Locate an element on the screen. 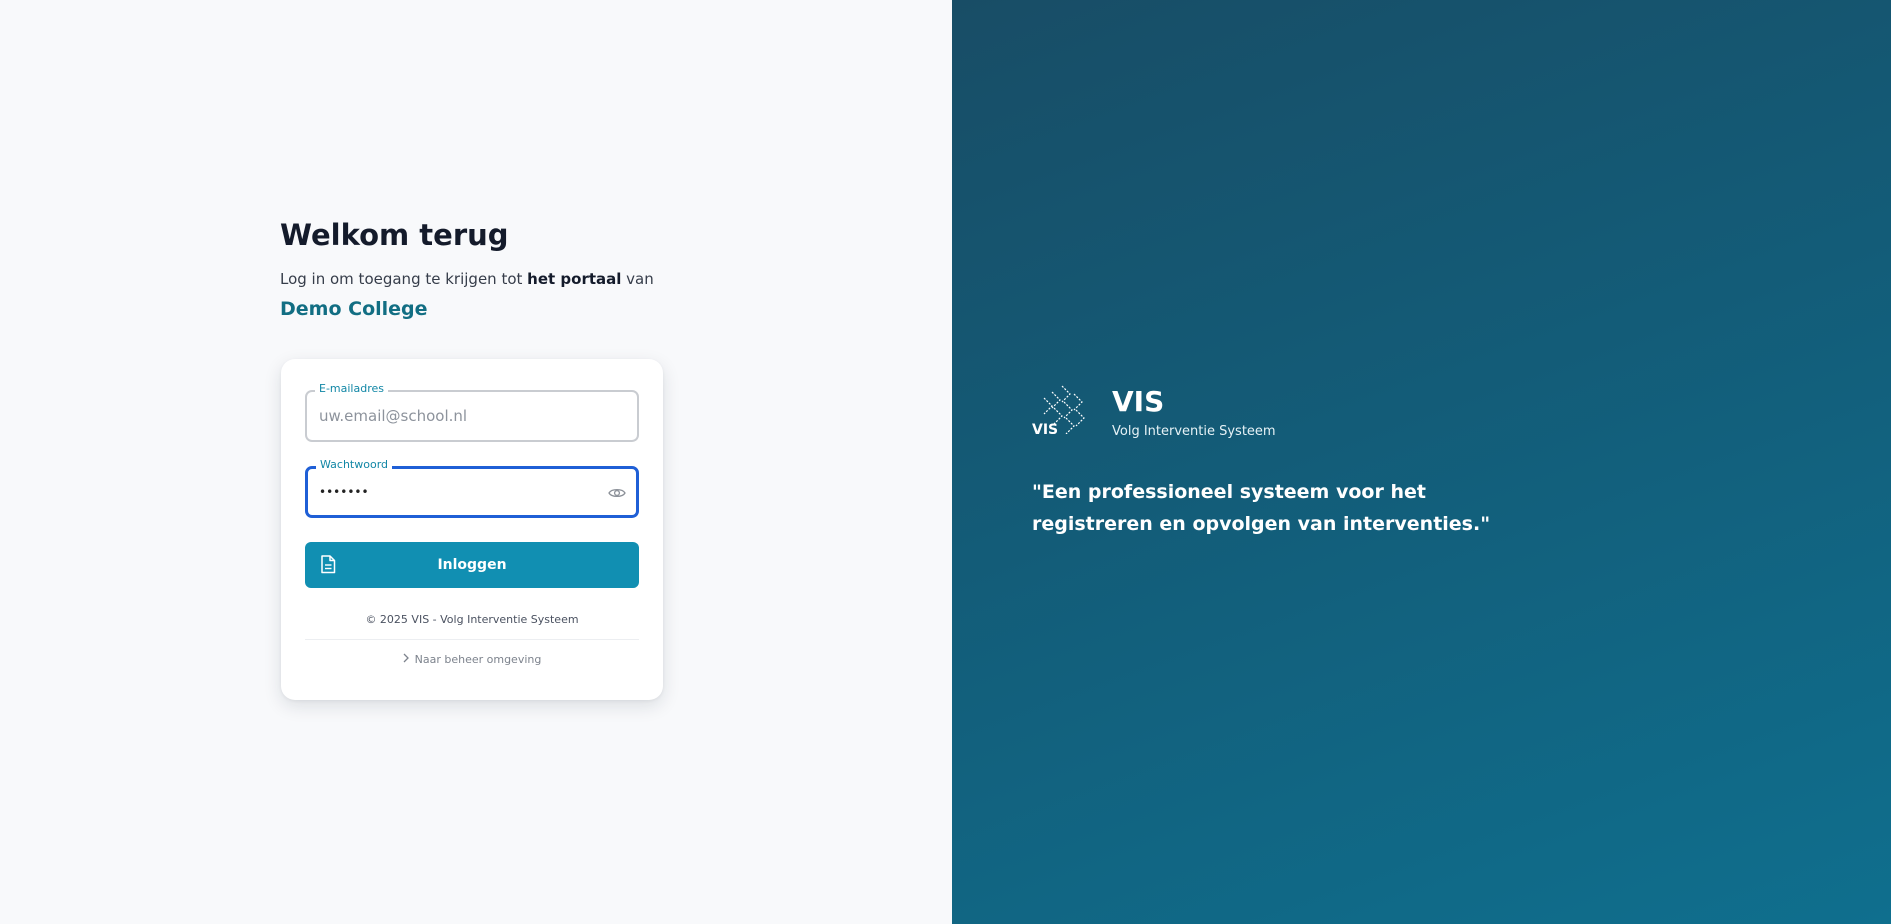 This screenshot has height=924, width=1891. document-icon is located at coordinates (328, 565).